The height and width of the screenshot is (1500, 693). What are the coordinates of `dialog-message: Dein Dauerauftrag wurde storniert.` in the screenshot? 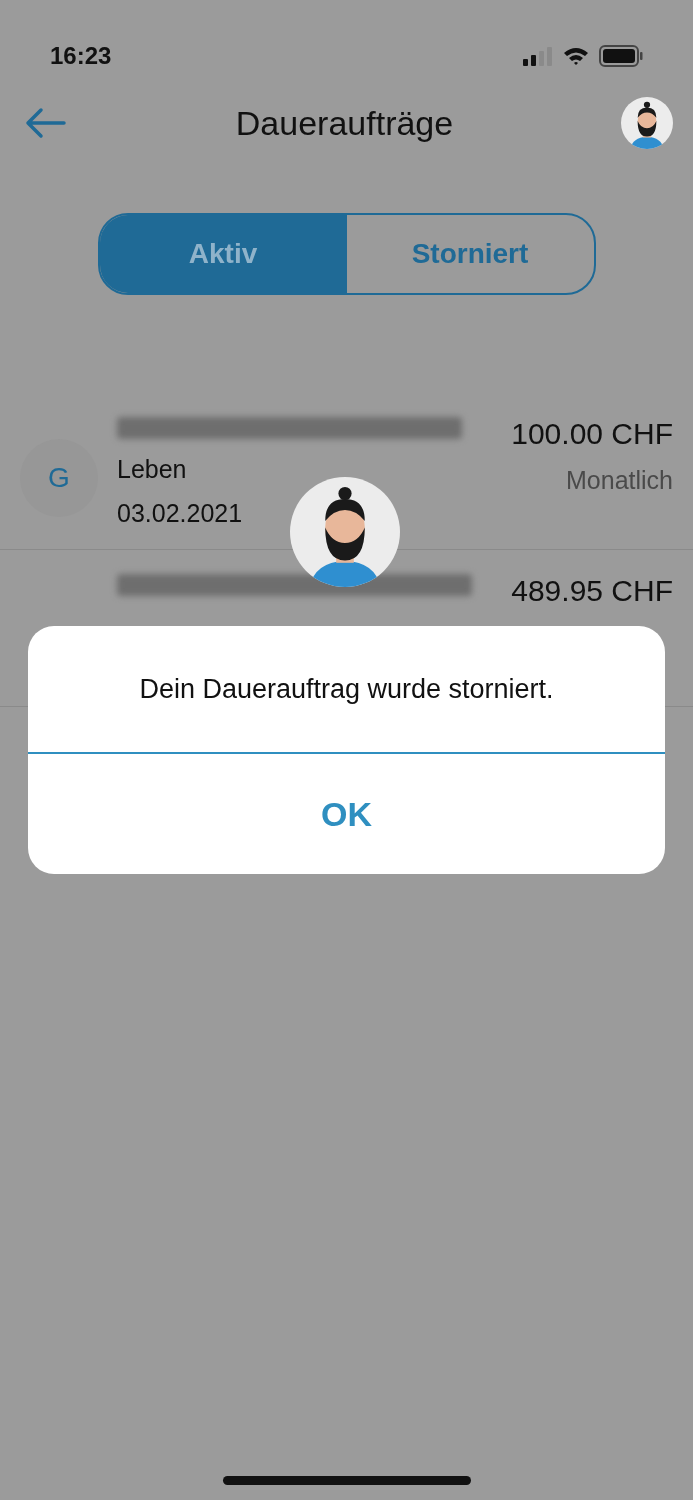 It's located at (346, 689).